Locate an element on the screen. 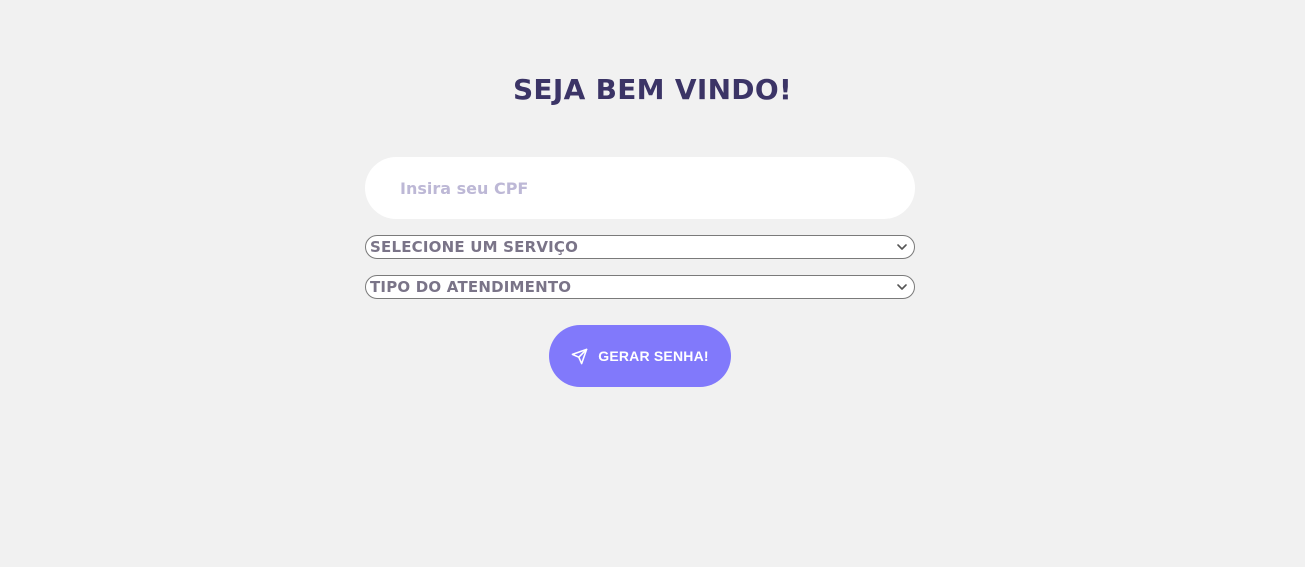  generate-ticket-button: GERAR SENHA! is located at coordinates (640, 356).